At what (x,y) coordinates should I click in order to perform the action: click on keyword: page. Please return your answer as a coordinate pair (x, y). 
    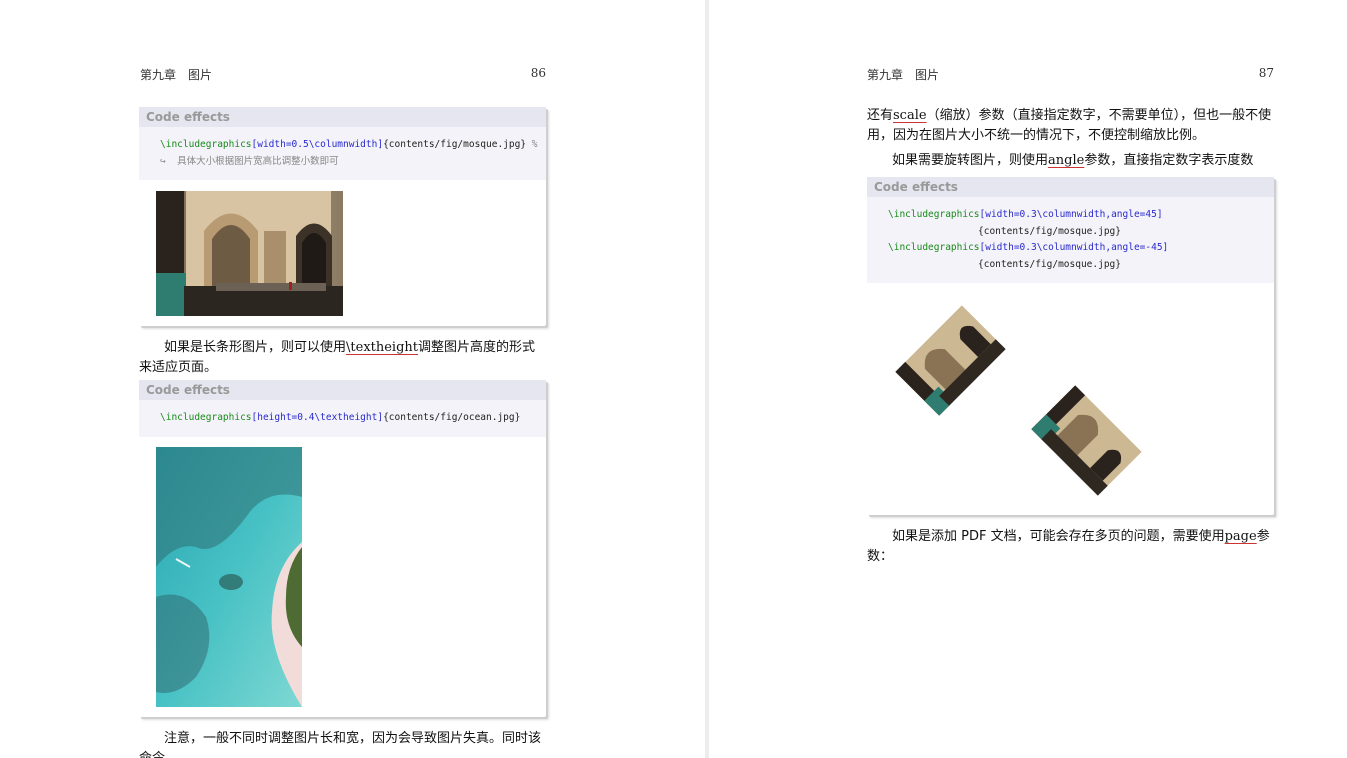
    Looking at the image, I should click on (1240, 536).